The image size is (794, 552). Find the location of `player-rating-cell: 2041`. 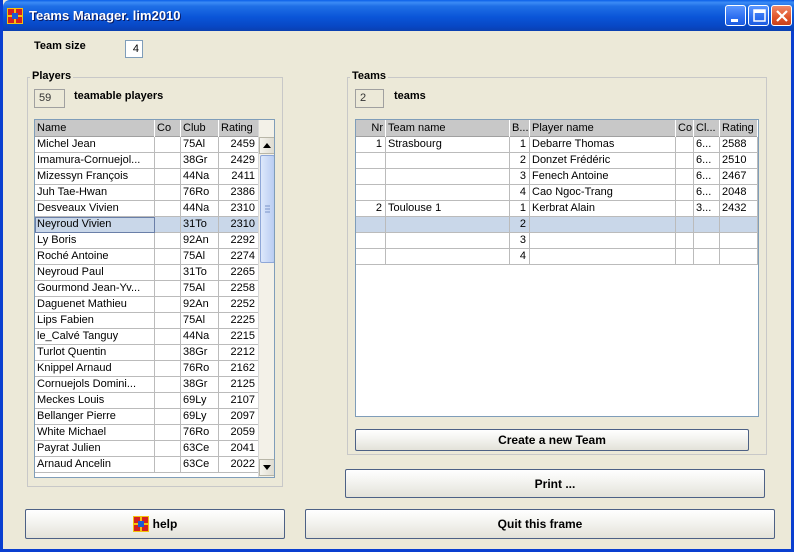

player-rating-cell: 2041 is located at coordinates (239, 449).